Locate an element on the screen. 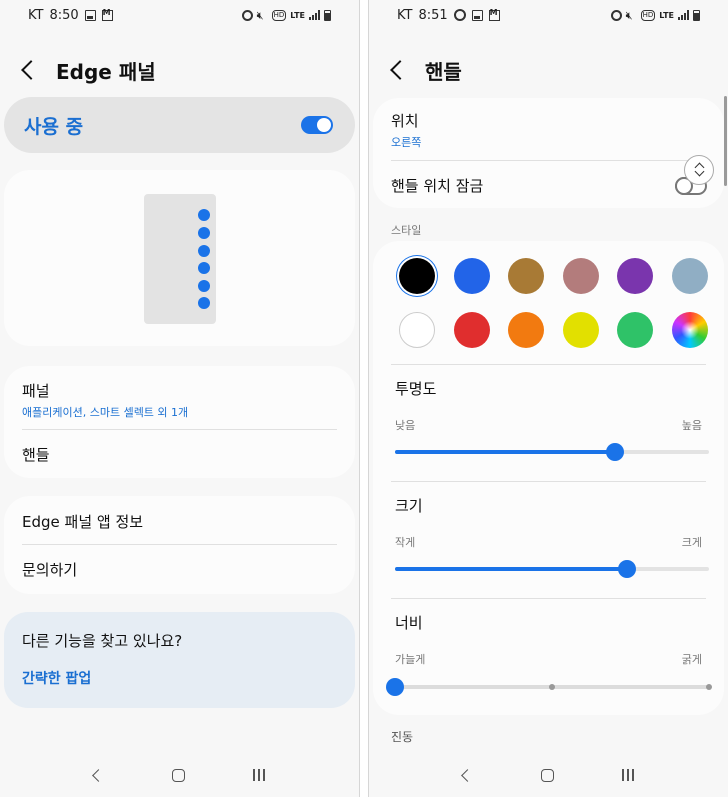 Image resolution: width=728 pixels, height=797 pixels. size-title: 크기 is located at coordinates (409, 506).